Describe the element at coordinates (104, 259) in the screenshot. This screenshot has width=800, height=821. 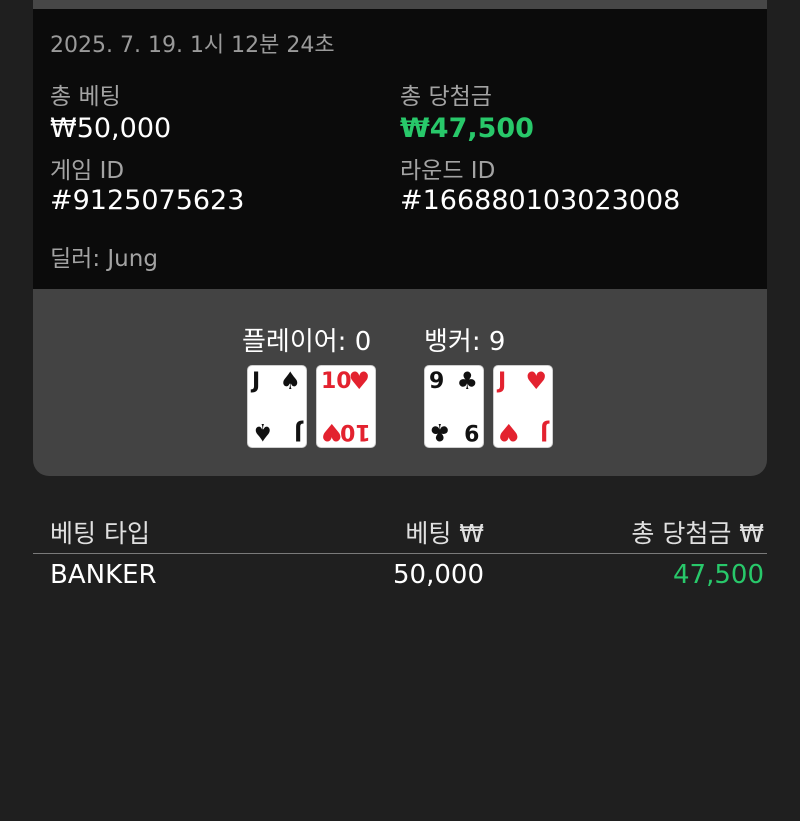
I see `dealer-name: 딜러: Jung` at that location.